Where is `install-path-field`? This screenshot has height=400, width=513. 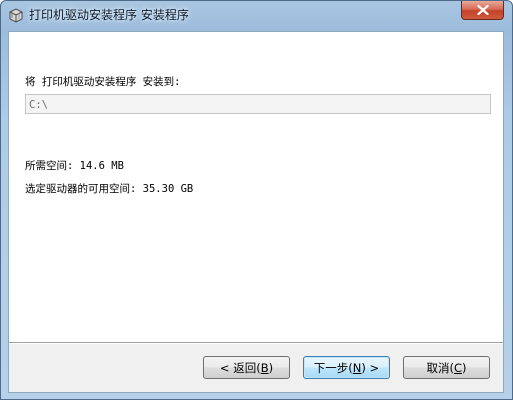 install-path-field is located at coordinates (258, 104).